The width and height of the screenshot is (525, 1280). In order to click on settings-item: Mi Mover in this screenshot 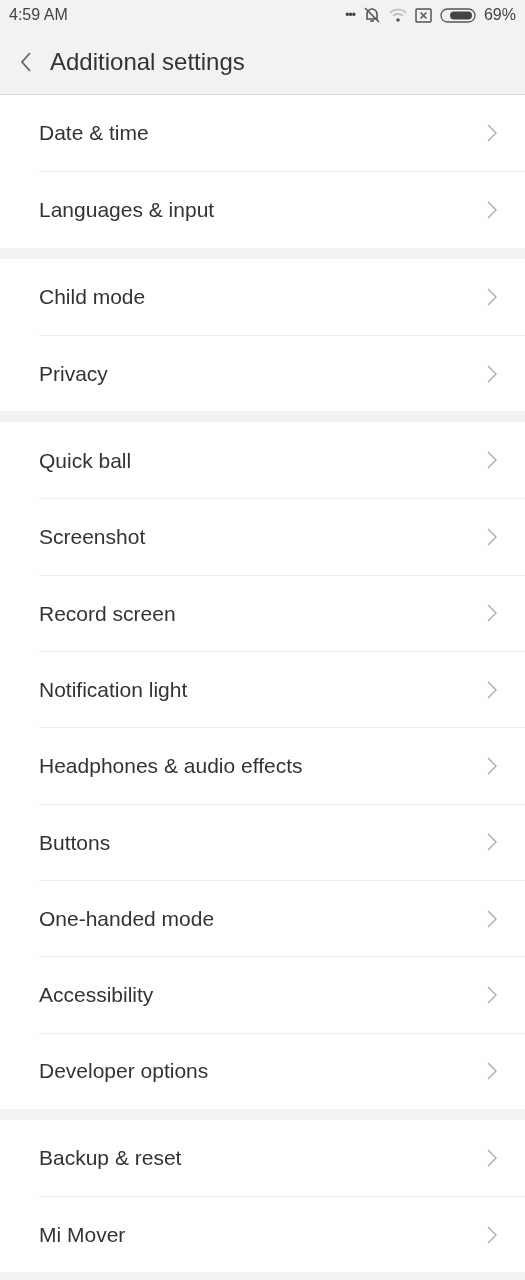, I will do `click(282, 1234)`.